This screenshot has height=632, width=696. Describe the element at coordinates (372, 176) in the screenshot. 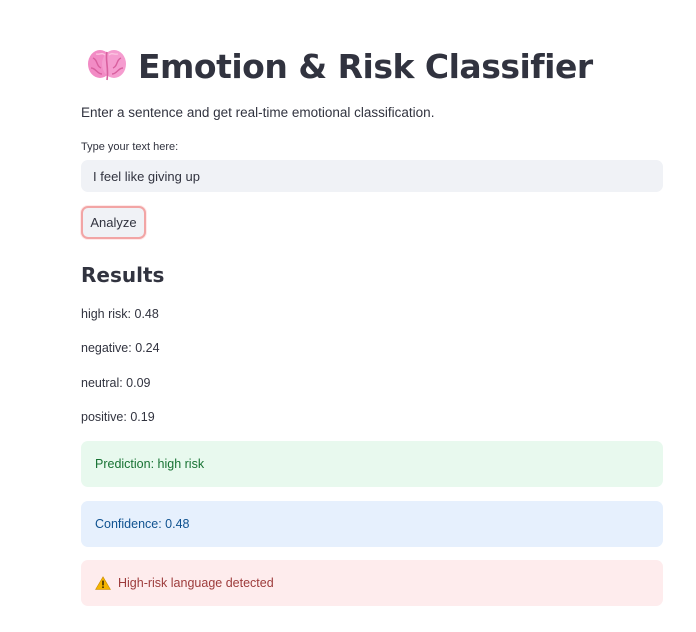

I see `text-input` at that location.